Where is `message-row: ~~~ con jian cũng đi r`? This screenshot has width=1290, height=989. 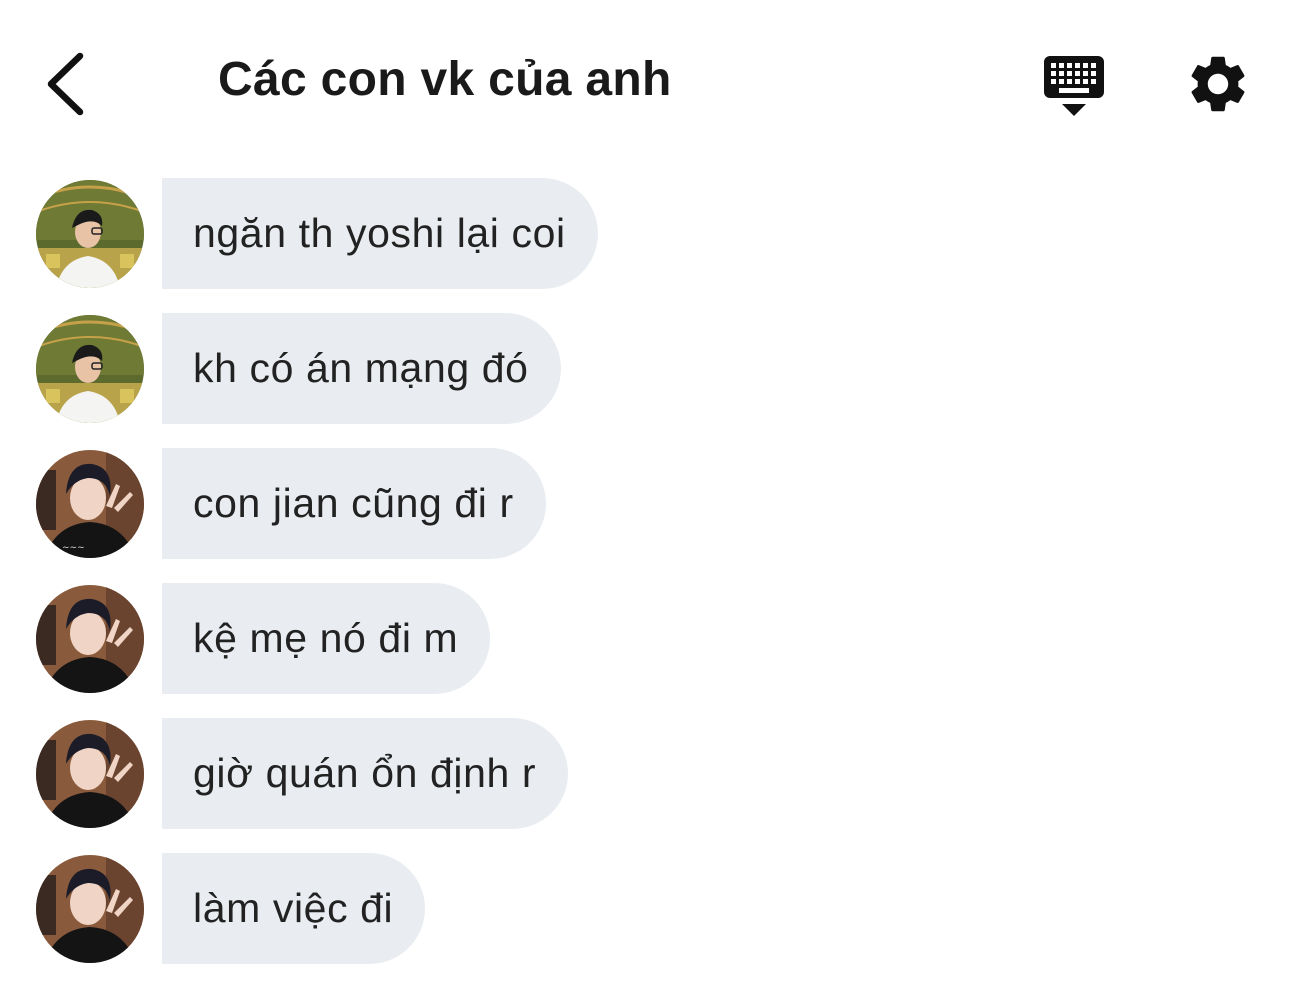
message-row: ~~~ con jian cũng đi r is located at coordinates (645, 504).